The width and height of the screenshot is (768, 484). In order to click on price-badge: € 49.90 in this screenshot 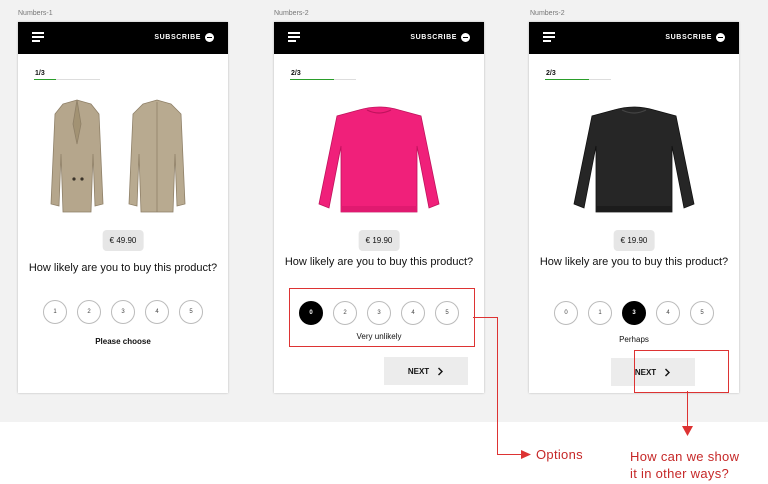, I will do `click(123, 240)`.